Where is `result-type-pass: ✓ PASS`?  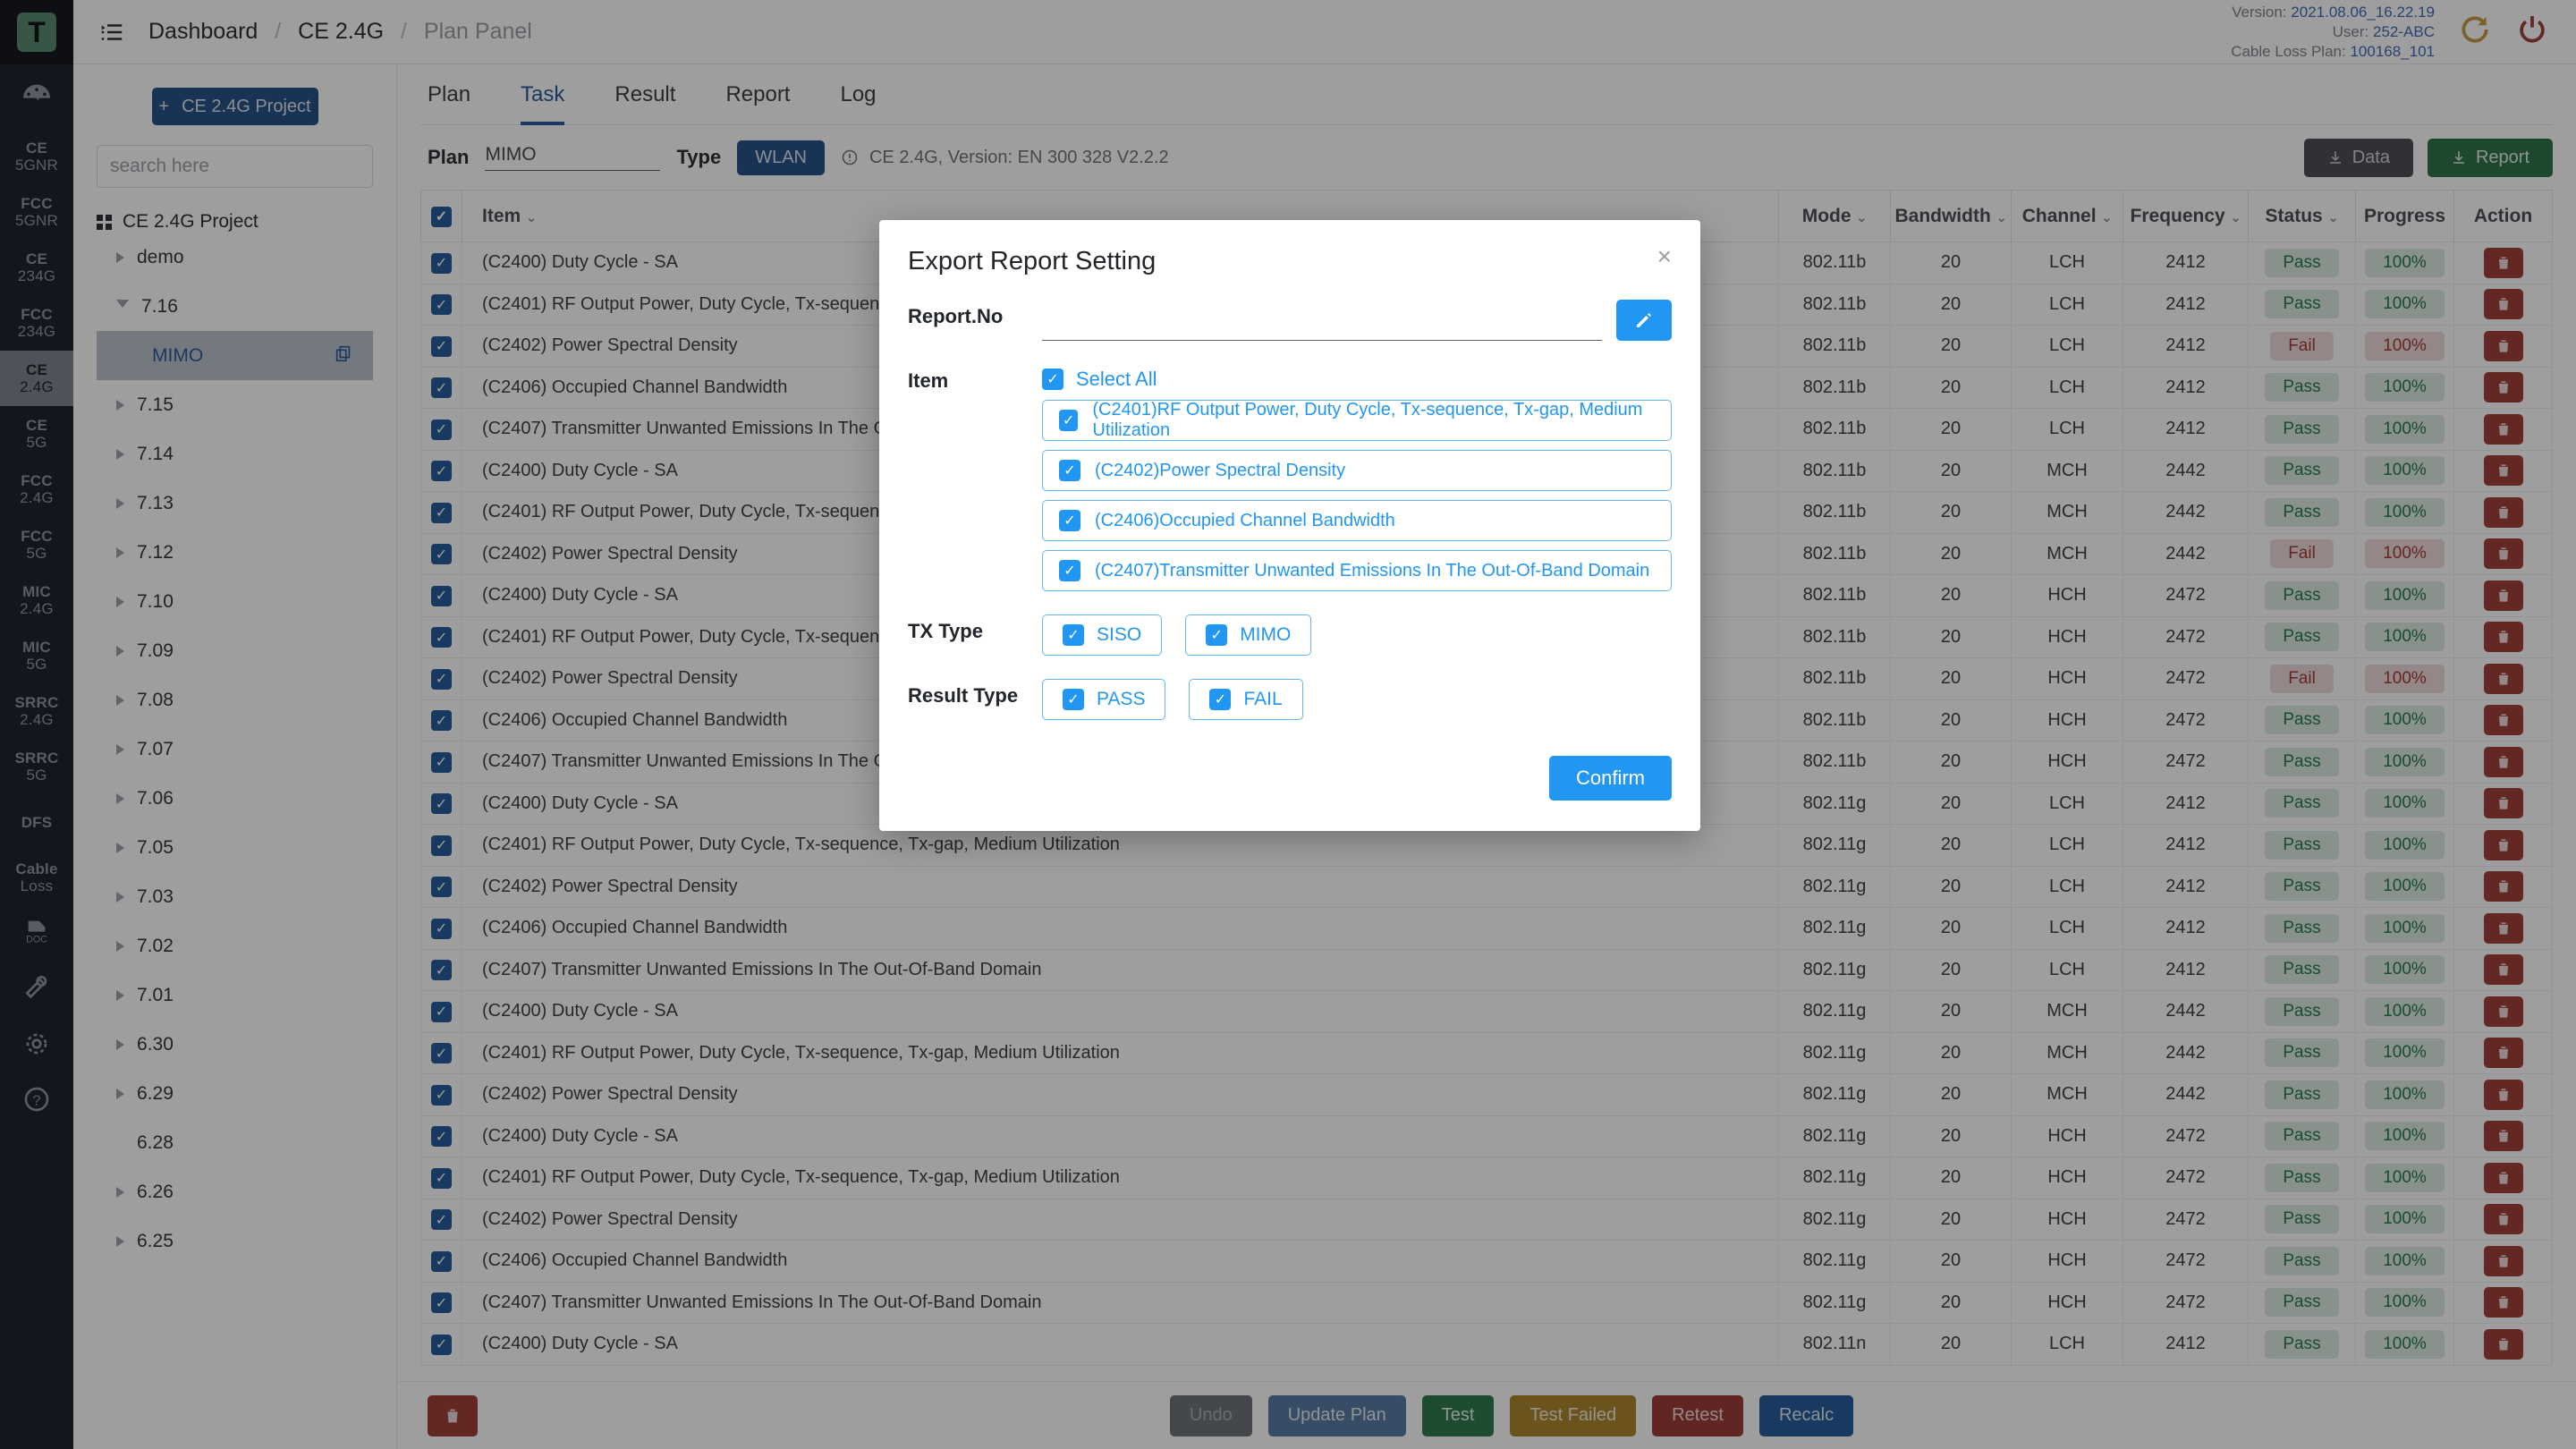
result-type-pass: ✓ PASS is located at coordinates (1104, 699).